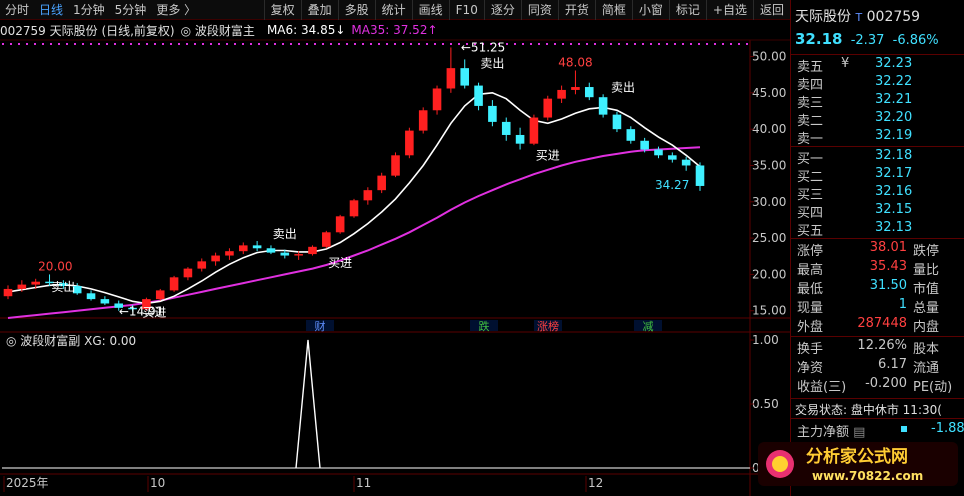  I want to click on stat-value: 38.01, so click(888, 247).